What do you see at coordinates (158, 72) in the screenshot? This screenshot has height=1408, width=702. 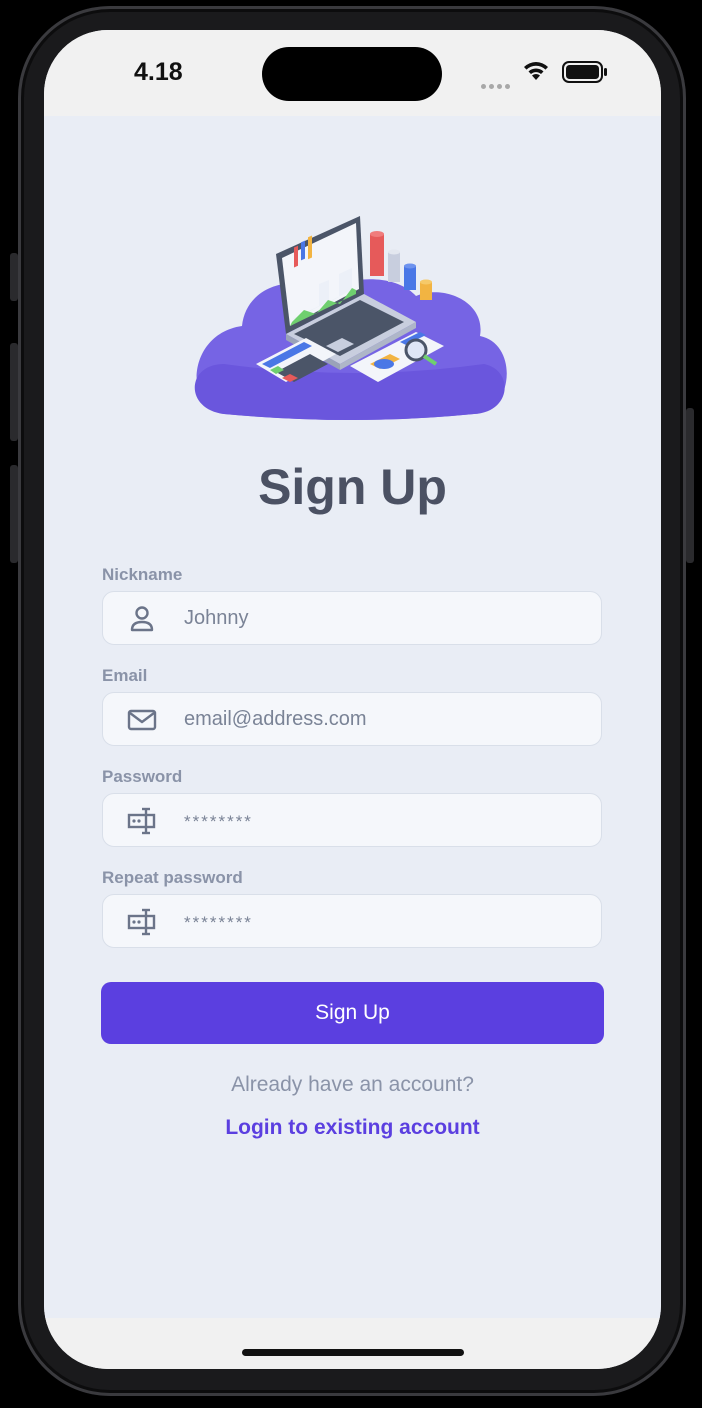 I see `status-time: 4.18` at bounding box center [158, 72].